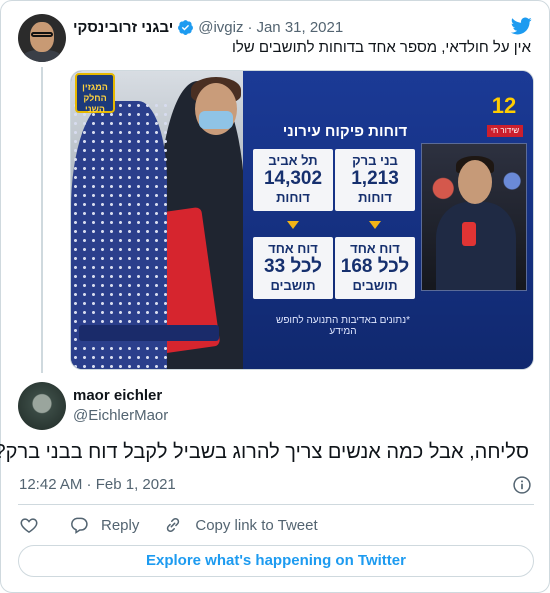 Image resolution: width=550 pixels, height=593 pixels. What do you see at coordinates (375, 180) in the screenshot?
I see `stat-box-bnei-brak: בני ברק 1,213 דוחות` at bounding box center [375, 180].